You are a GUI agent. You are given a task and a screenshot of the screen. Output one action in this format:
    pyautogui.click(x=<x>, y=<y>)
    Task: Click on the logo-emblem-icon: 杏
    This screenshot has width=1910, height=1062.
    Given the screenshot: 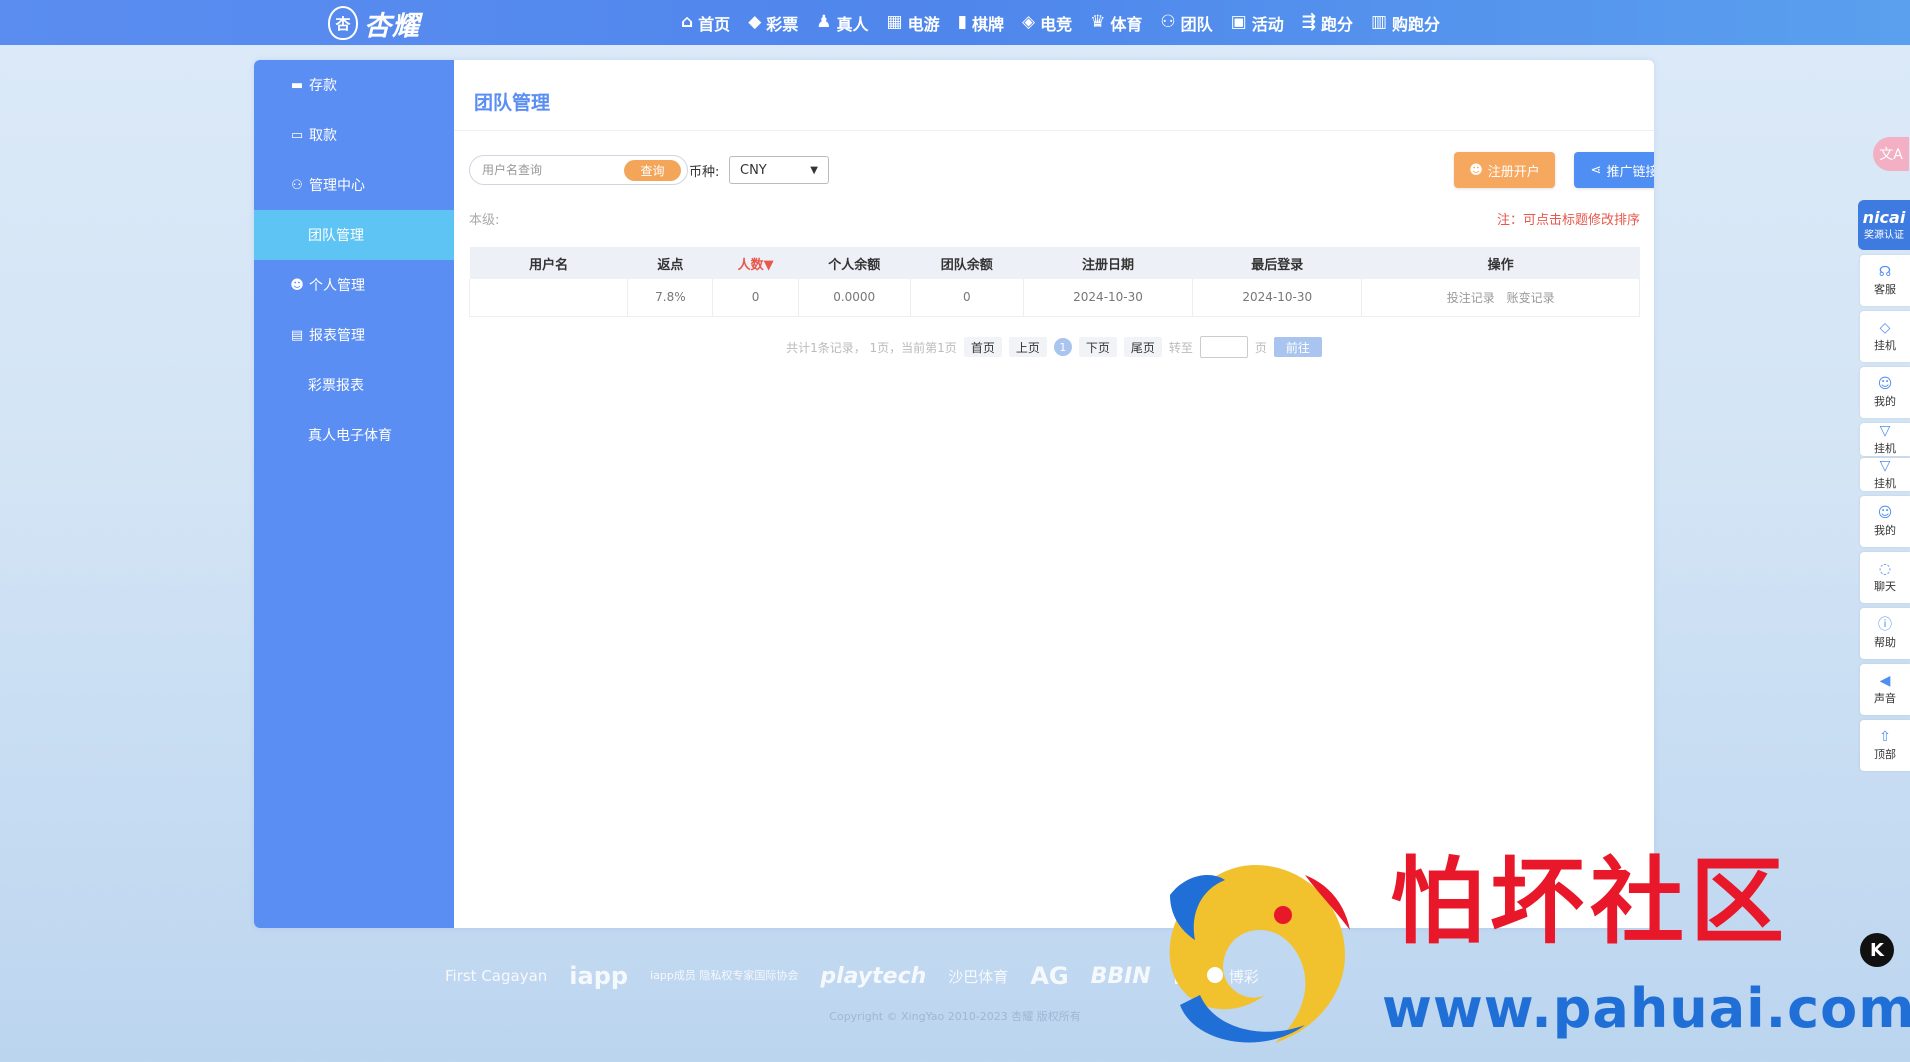 What is the action you would take?
    pyautogui.click(x=343, y=23)
    